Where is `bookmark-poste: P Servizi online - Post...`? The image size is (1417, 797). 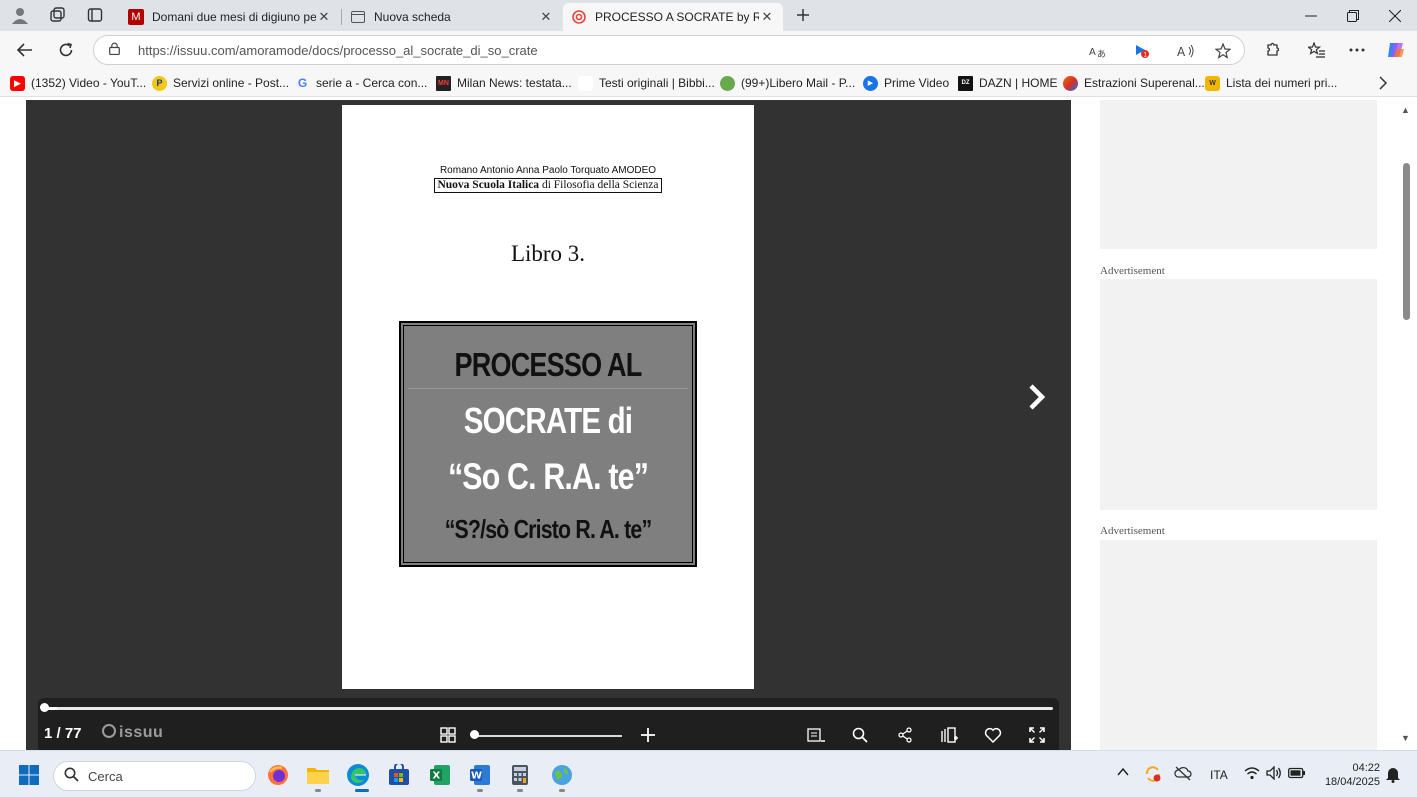 bookmark-poste: P Servizi online - Post... is located at coordinates (220, 83).